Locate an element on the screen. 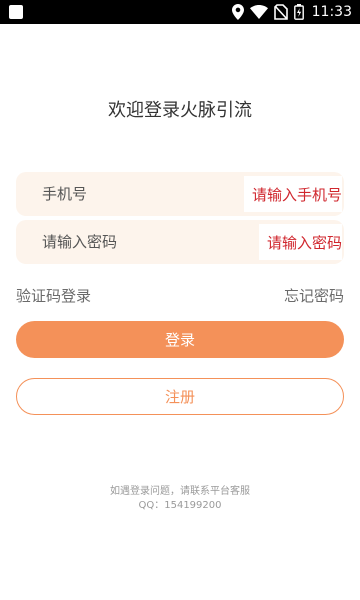 The width and height of the screenshot is (360, 600). forgot-password-link: 忘记密码 is located at coordinates (314, 295).